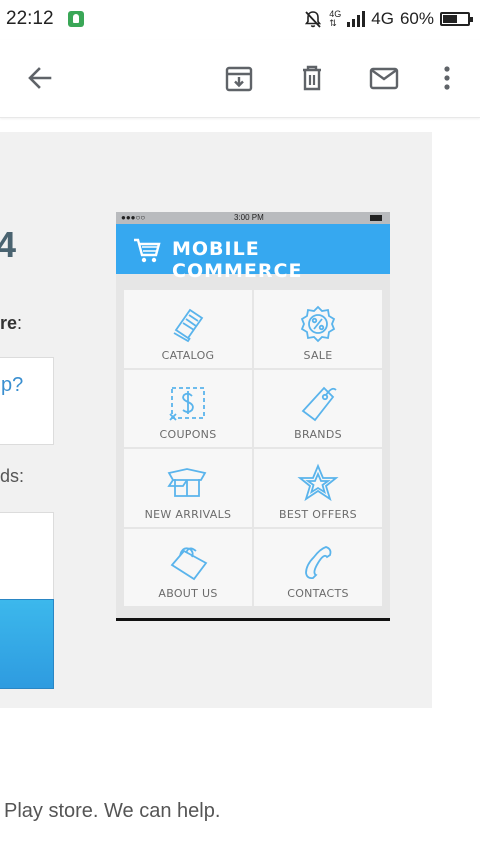 This screenshot has height=854, width=480. Describe the element at coordinates (382, 18) in the screenshot. I see `network-type: 4G` at that location.